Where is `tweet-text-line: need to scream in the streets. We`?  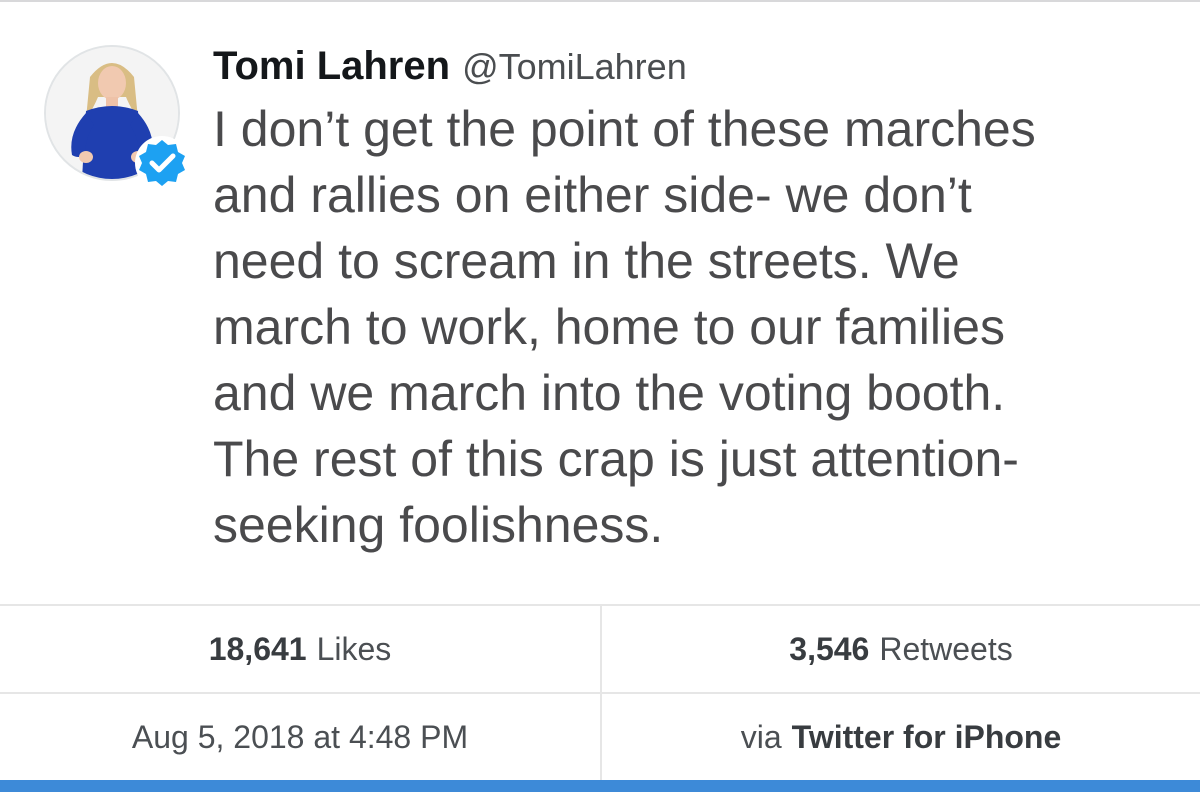
tweet-text-line: need to scream in the streets. We is located at coordinates (586, 261).